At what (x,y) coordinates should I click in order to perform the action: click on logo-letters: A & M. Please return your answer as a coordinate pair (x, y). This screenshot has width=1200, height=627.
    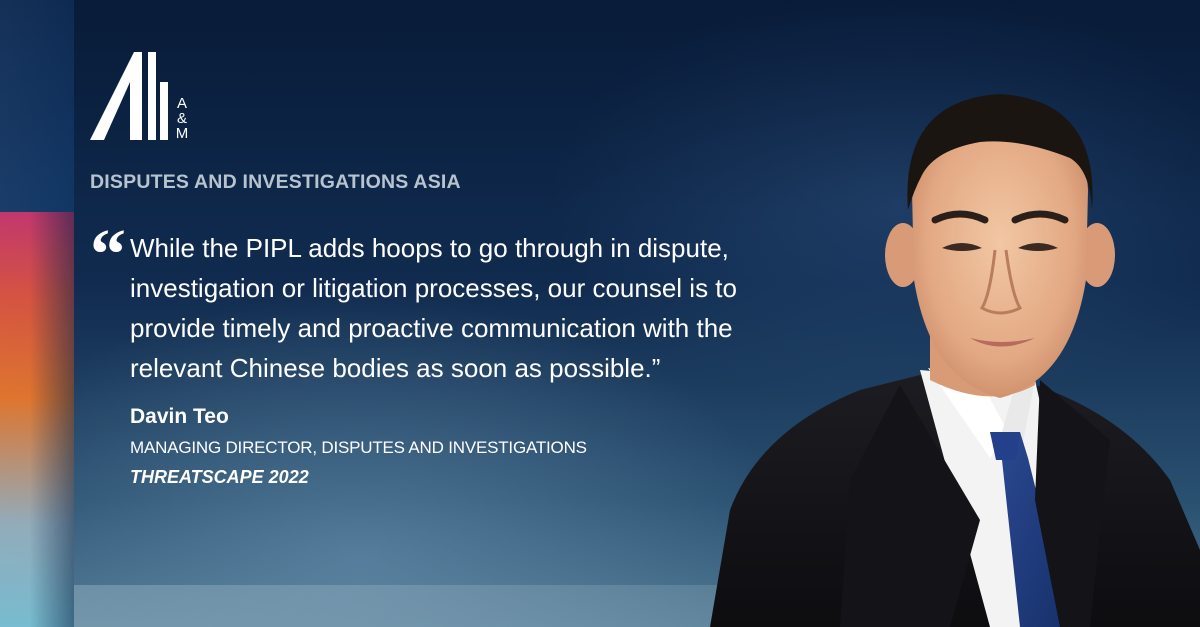
    Looking at the image, I should click on (182, 118).